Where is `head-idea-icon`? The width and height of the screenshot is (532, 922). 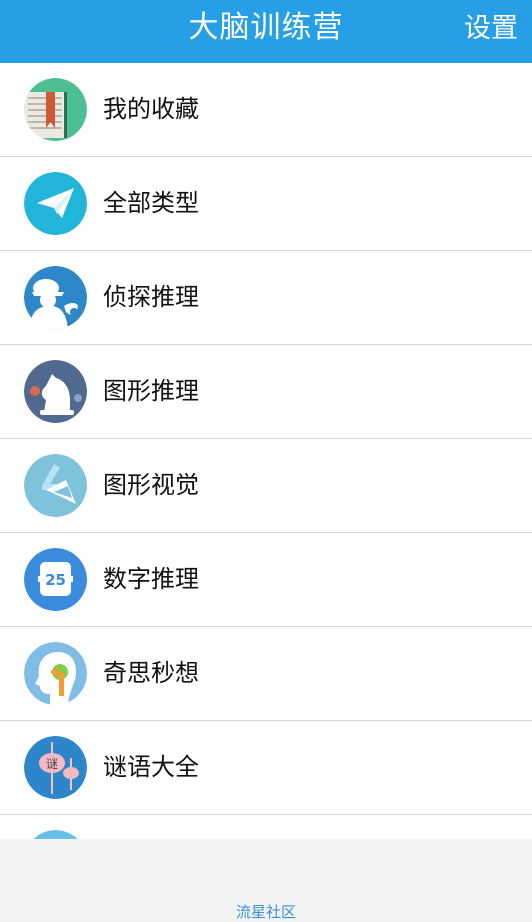
head-idea-icon is located at coordinates (55, 673).